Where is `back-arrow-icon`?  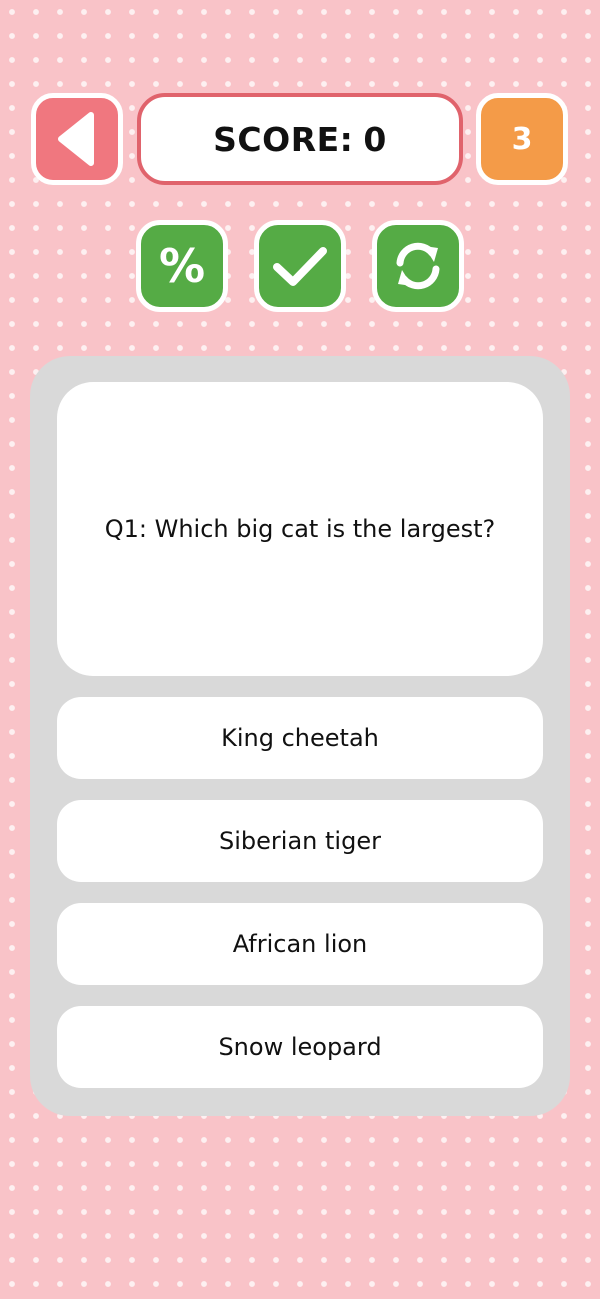
back-arrow-icon is located at coordinates (76, 139).